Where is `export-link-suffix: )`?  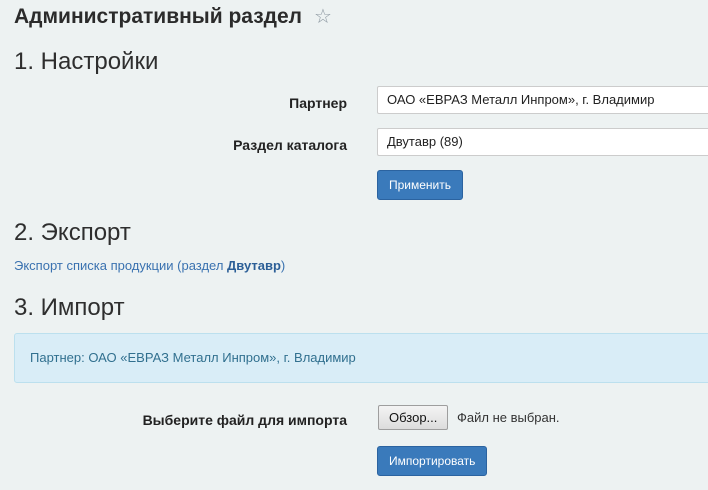
export-link-suffix: ) is located at coordinates (283, 265).